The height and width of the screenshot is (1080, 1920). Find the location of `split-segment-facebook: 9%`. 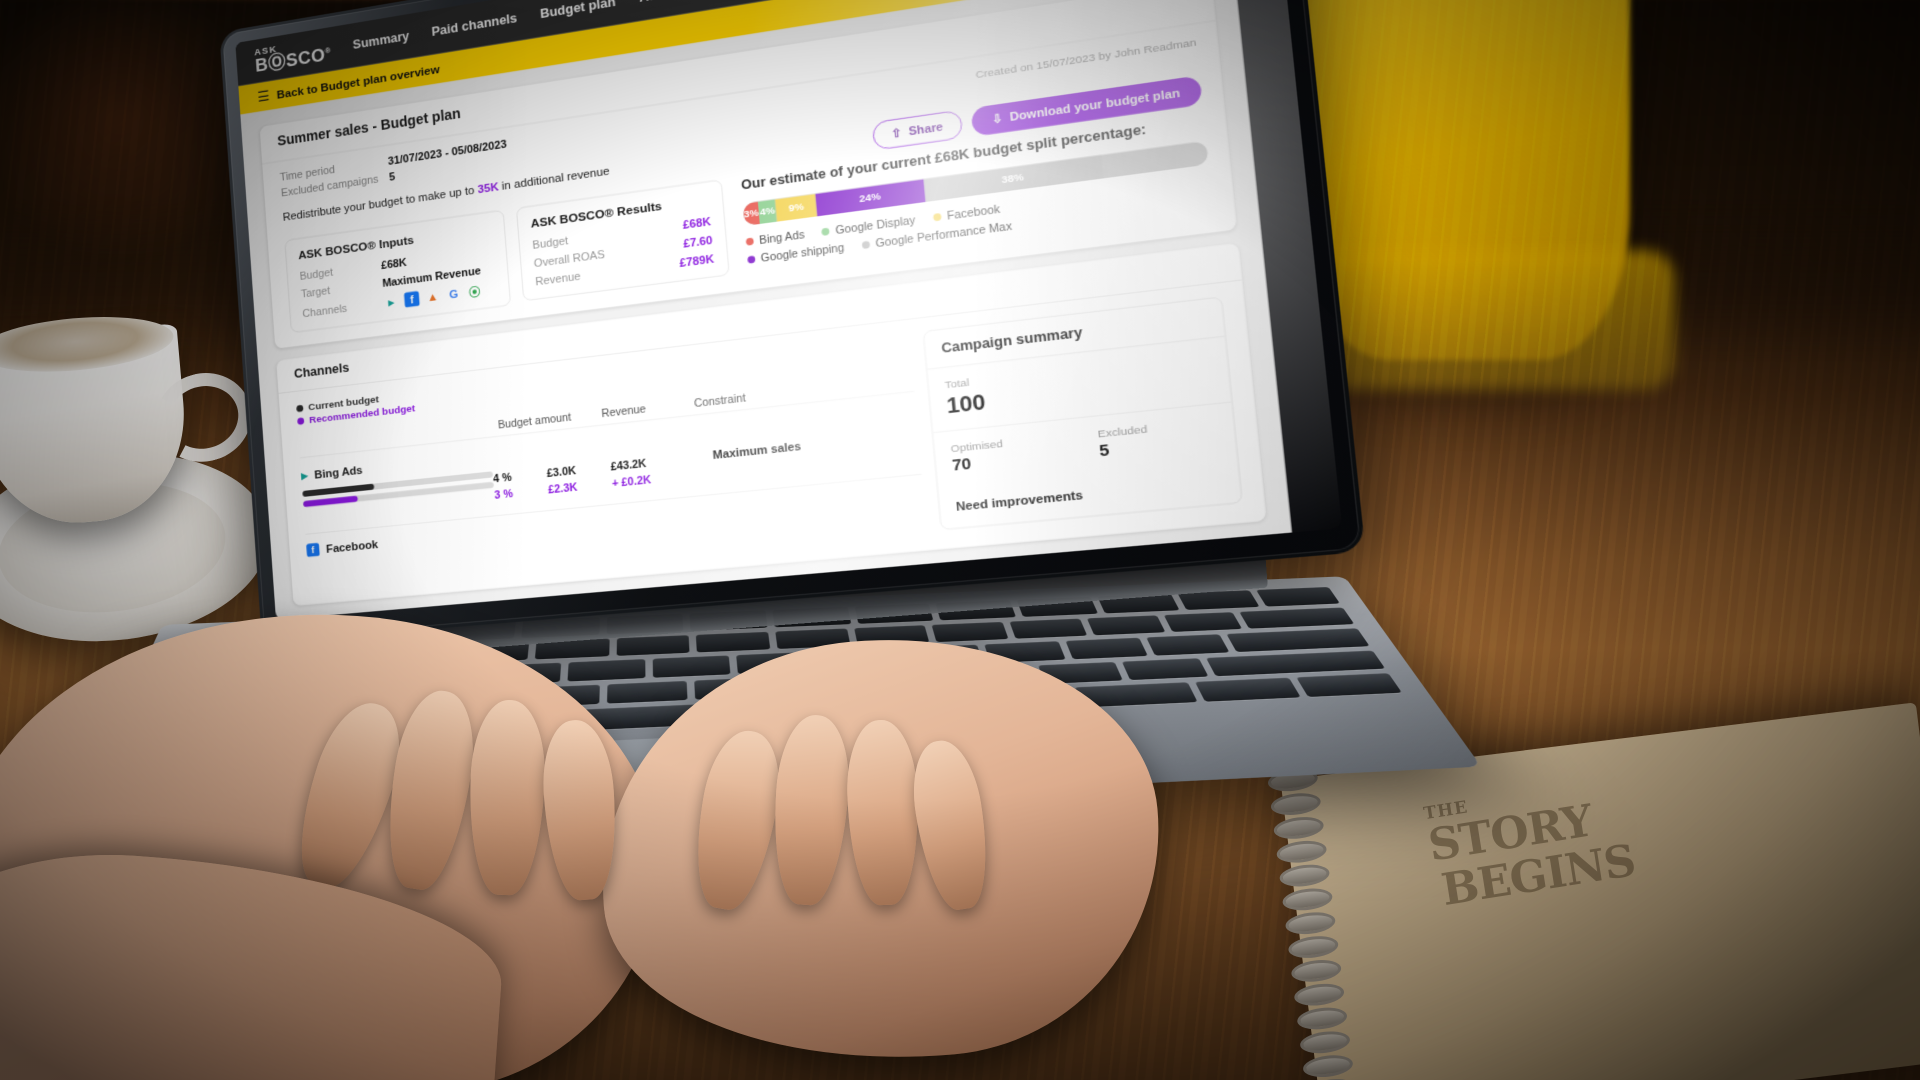

split-segment-facebook: 9% is located at coordinates (796, 207).